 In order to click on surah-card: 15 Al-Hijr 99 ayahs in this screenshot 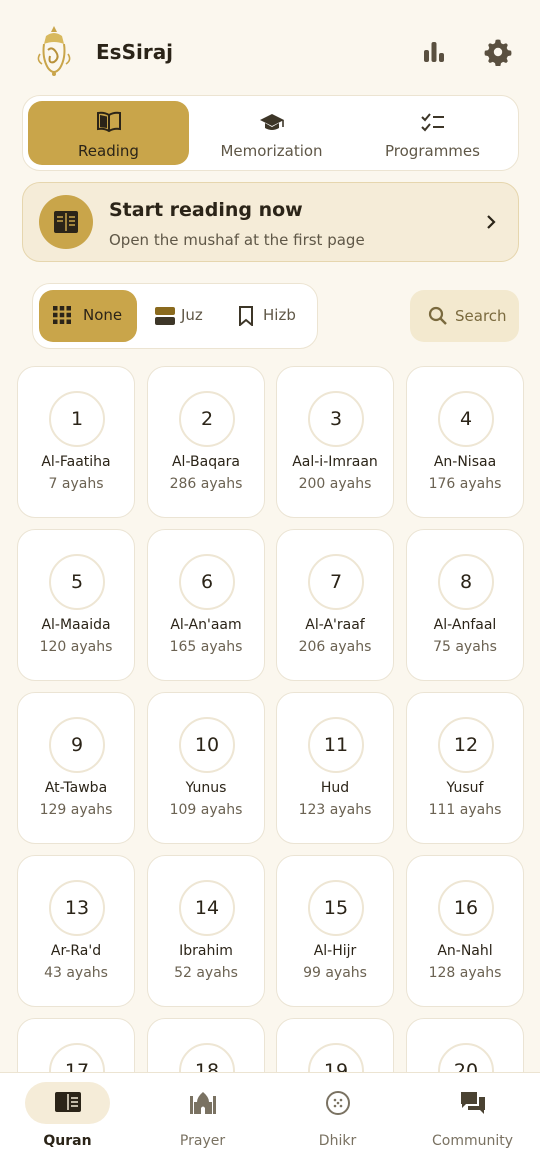, I will do `click(335, 931)`.